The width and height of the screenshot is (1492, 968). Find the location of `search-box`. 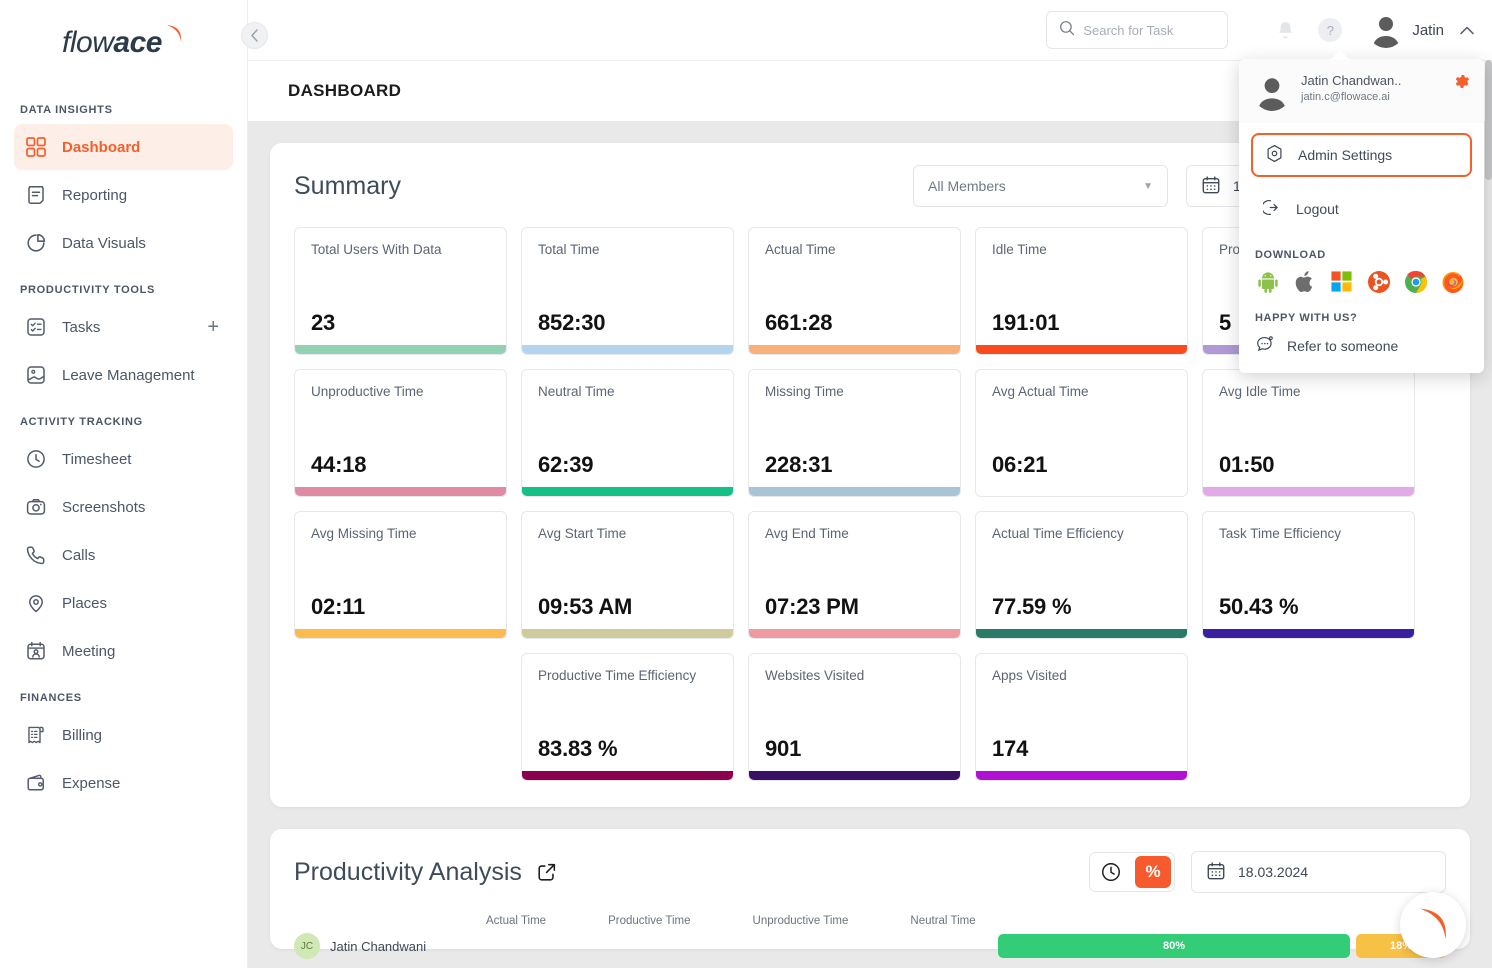

search-box is located at coordinates (1137, 30).